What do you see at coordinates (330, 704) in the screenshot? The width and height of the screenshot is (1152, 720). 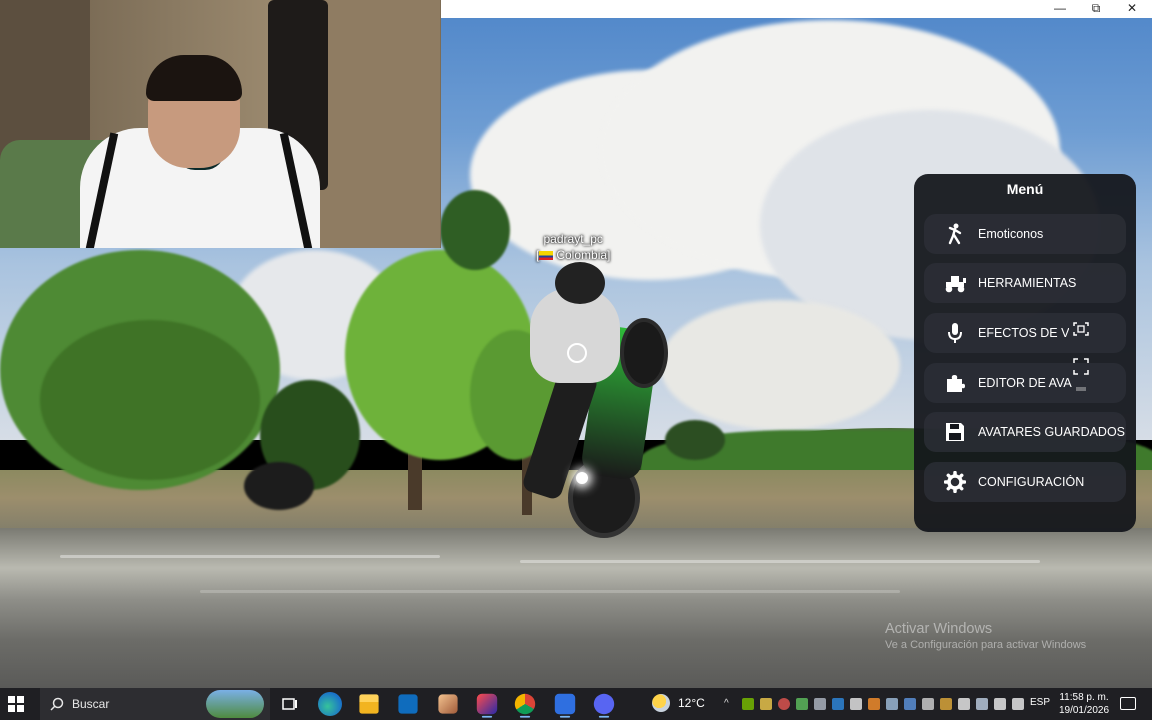 I see `edge-icon` at bounding box center [330, 704].